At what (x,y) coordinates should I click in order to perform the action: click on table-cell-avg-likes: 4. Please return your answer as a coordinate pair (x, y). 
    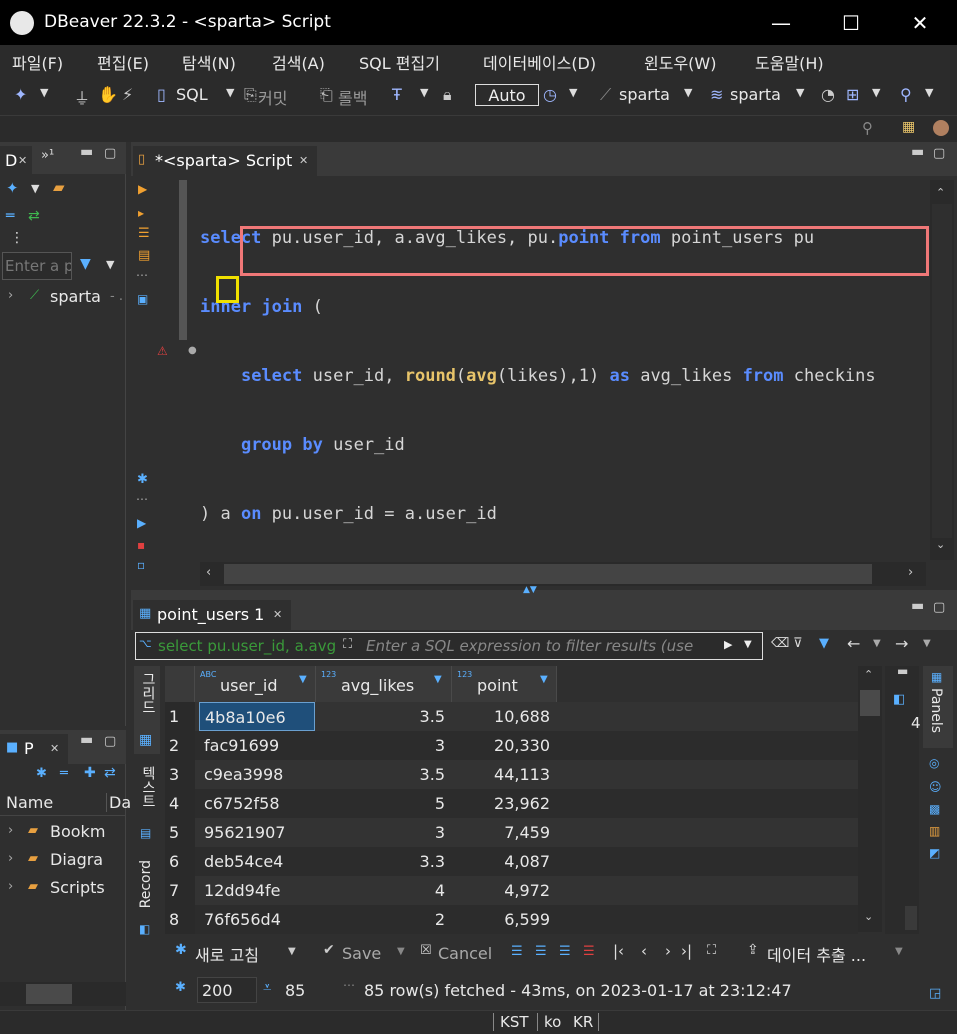
    Looking at the image, I should click on (383, 890).